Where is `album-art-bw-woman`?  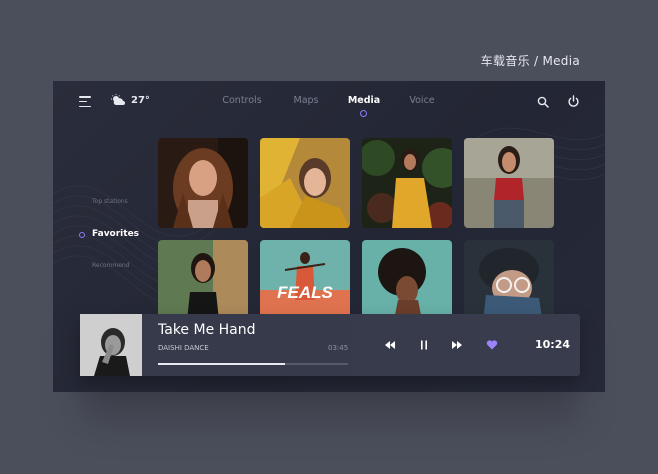 album-art-bw-woman is located at coordinates (111, 345).